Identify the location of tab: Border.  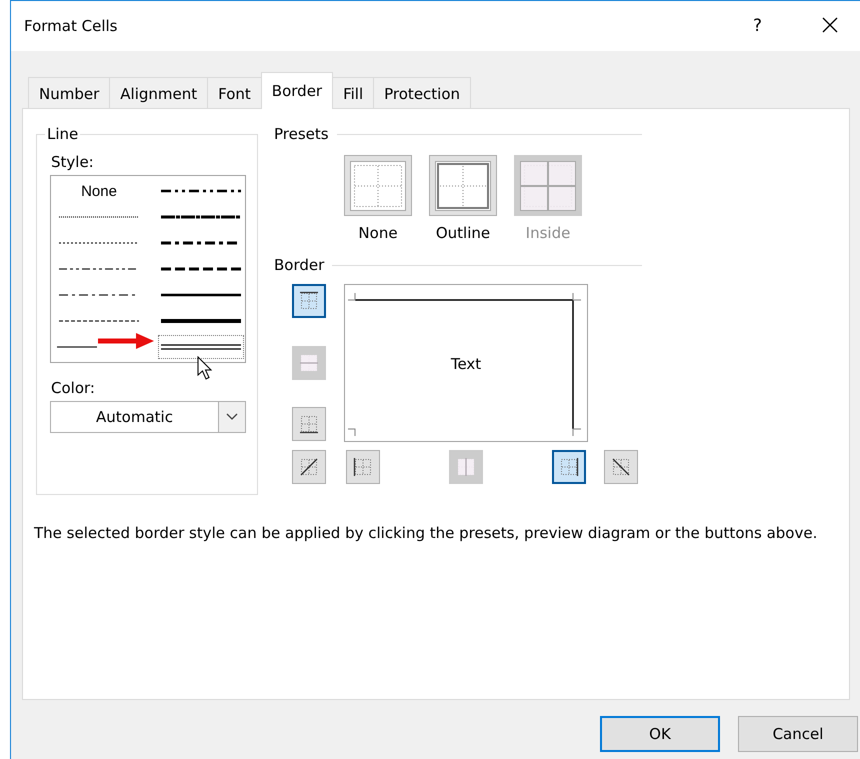
(297, 90).